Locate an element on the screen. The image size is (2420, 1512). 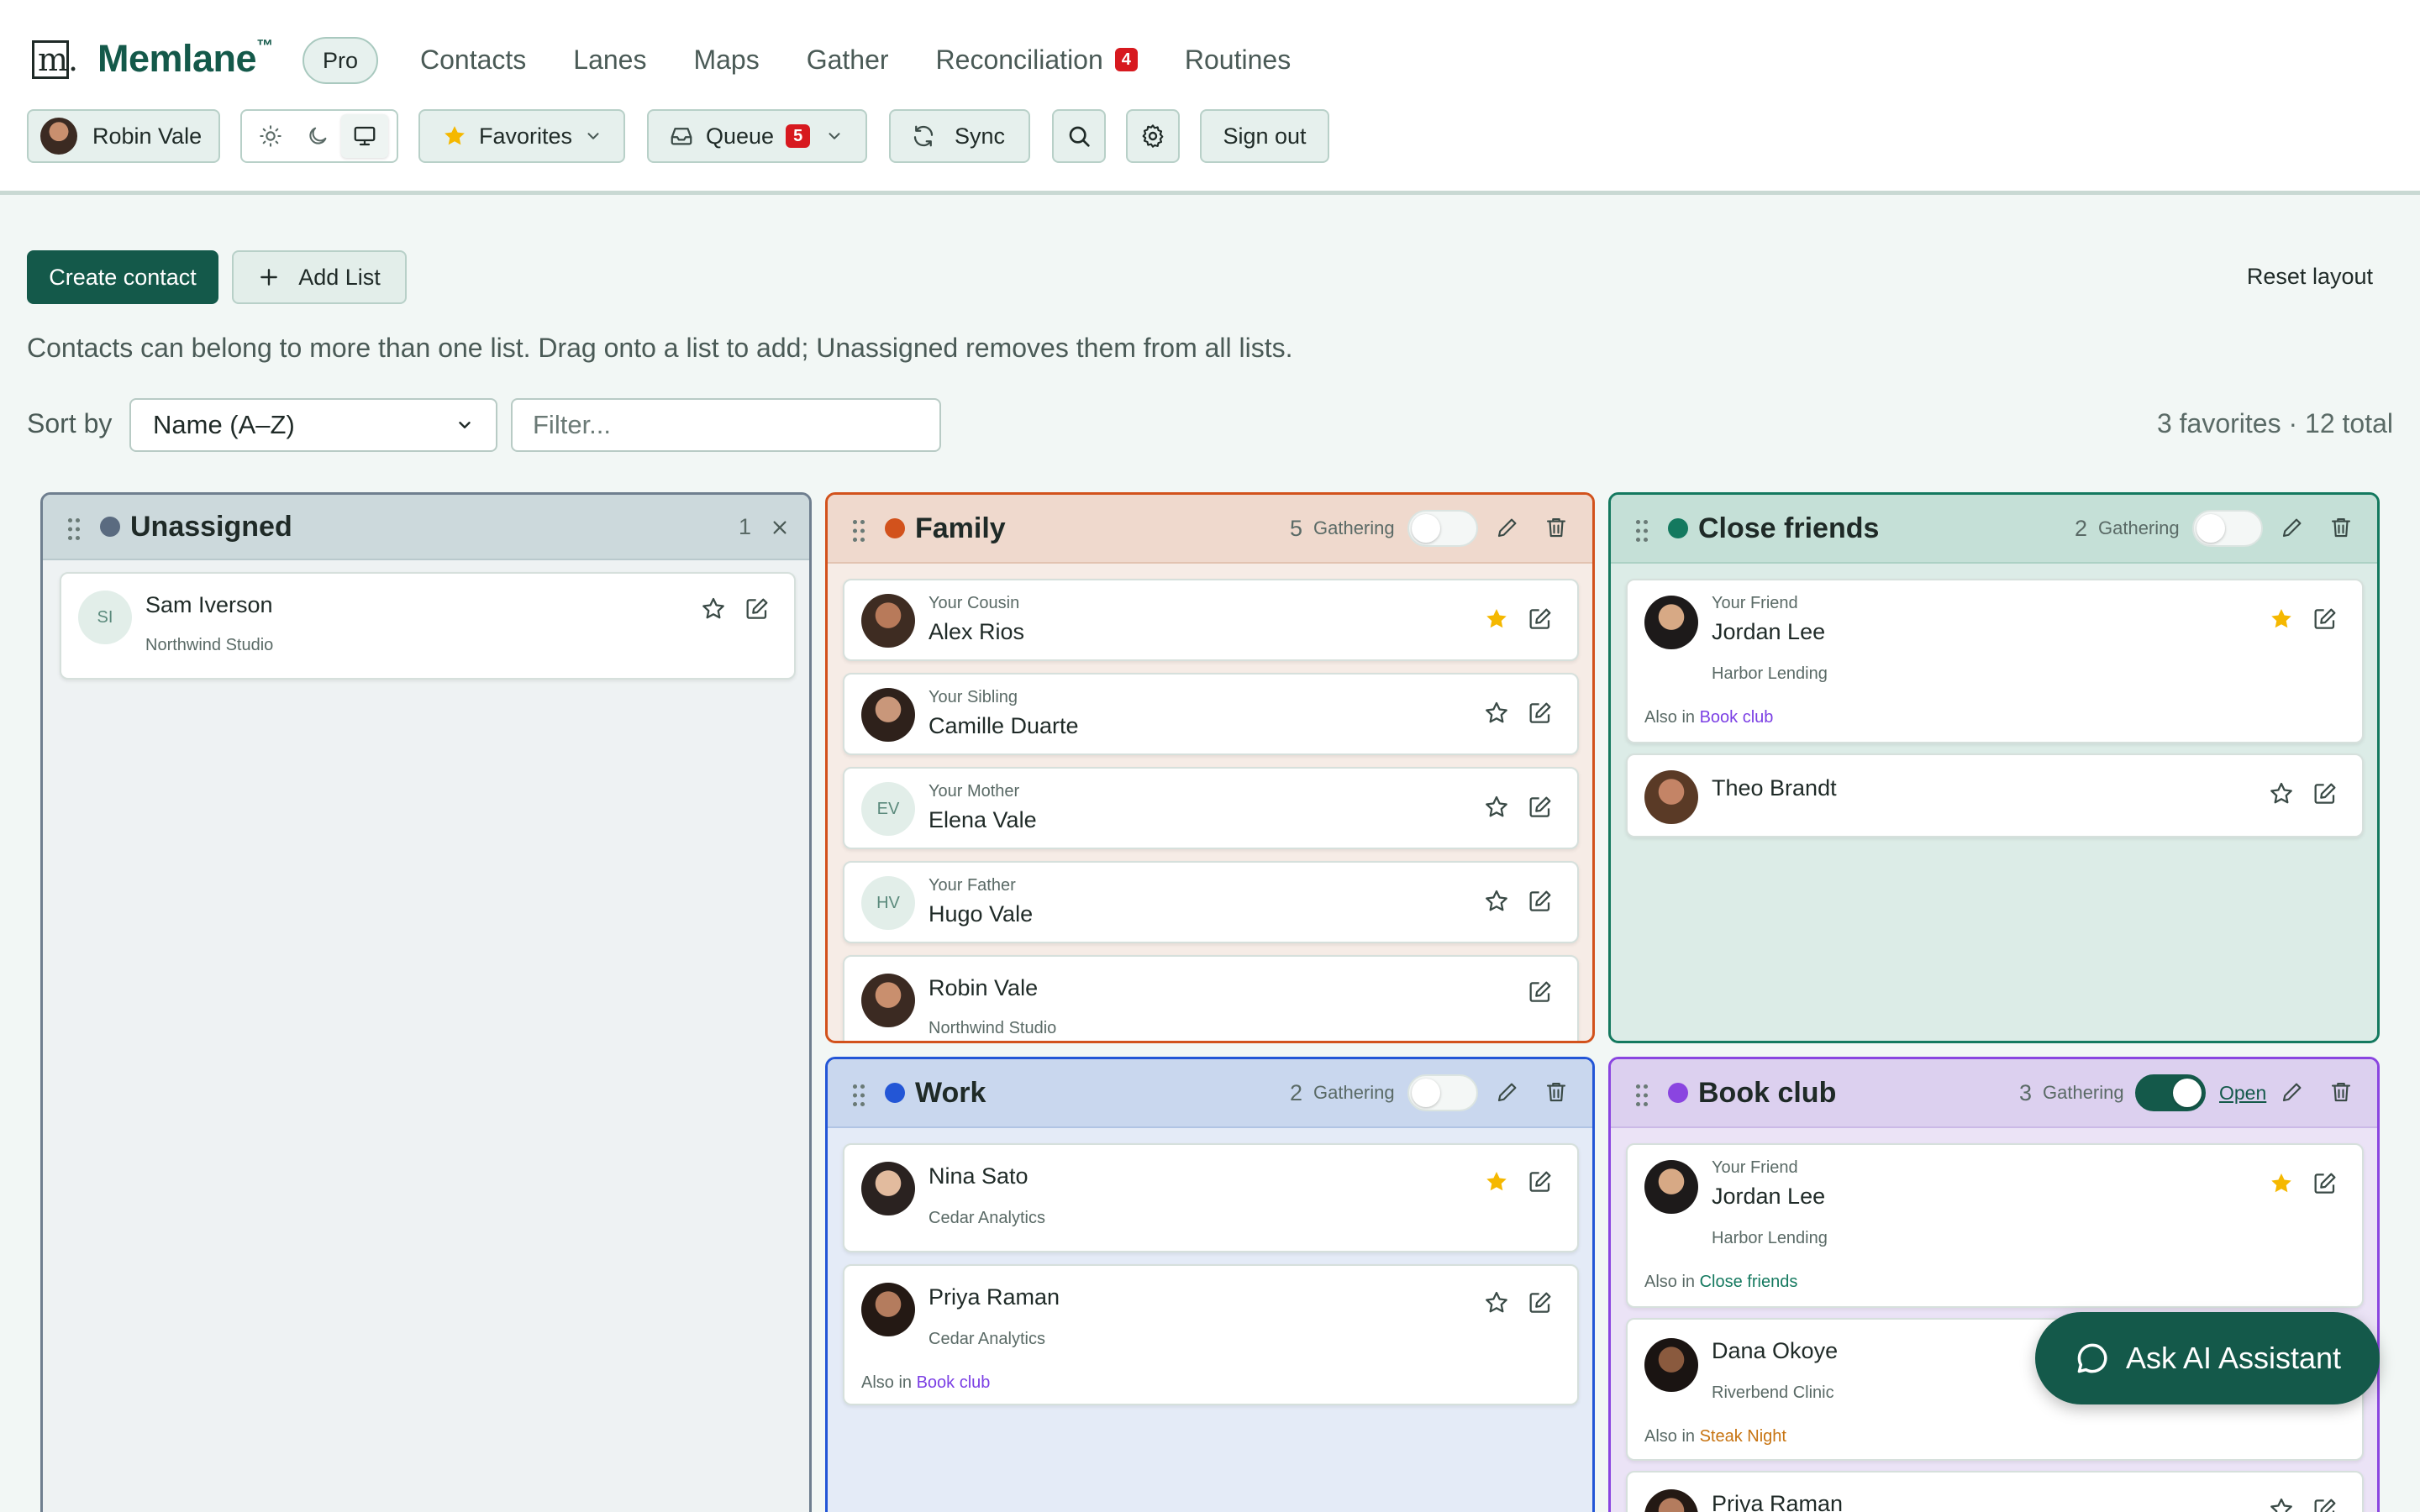
favorites-button: Favorites is located at coordinates (522, 136).